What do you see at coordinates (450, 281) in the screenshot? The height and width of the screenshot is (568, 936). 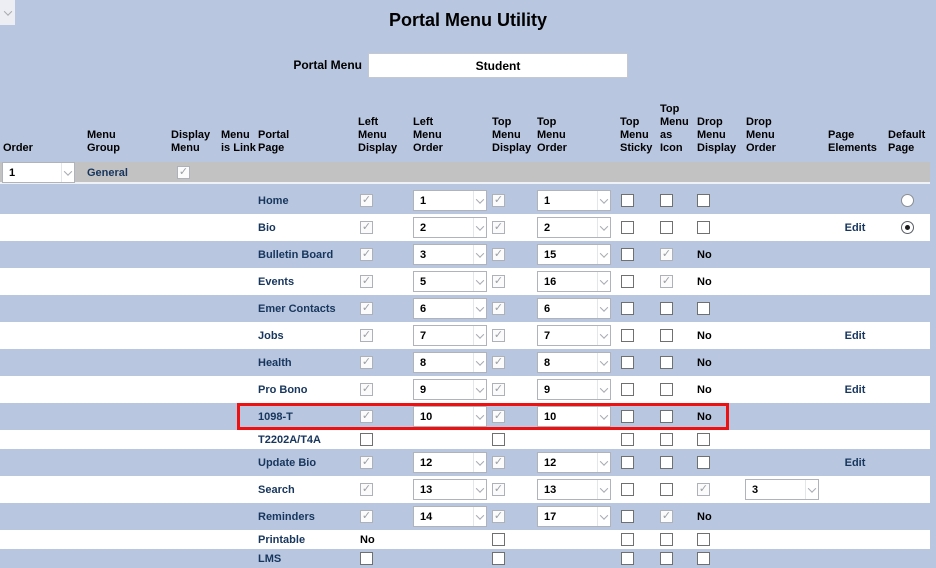 I see `order-select: 5` at bounding box center [450, 281].